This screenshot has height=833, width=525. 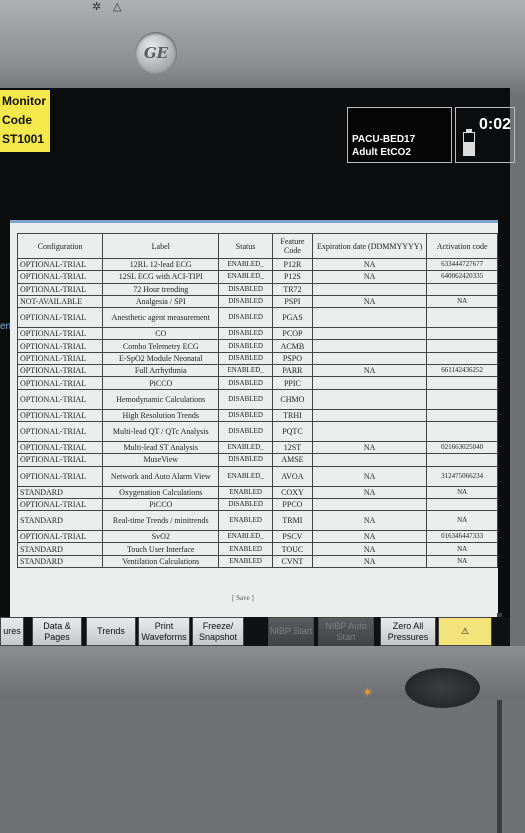 What do you see at coordinates (161, 521) in the screenshot?
I see `table-cell: Real-time Trends / minitrends` at bounding box center [161, 521].